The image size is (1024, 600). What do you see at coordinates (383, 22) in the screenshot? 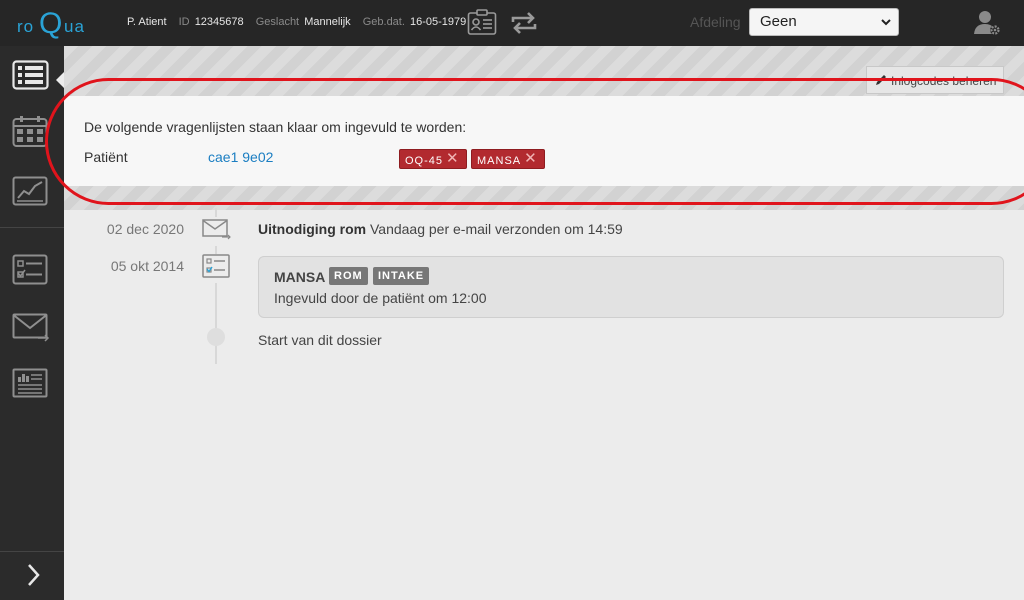
I see `dob-label: Geb.dat.` at bounding box center [383, 22].